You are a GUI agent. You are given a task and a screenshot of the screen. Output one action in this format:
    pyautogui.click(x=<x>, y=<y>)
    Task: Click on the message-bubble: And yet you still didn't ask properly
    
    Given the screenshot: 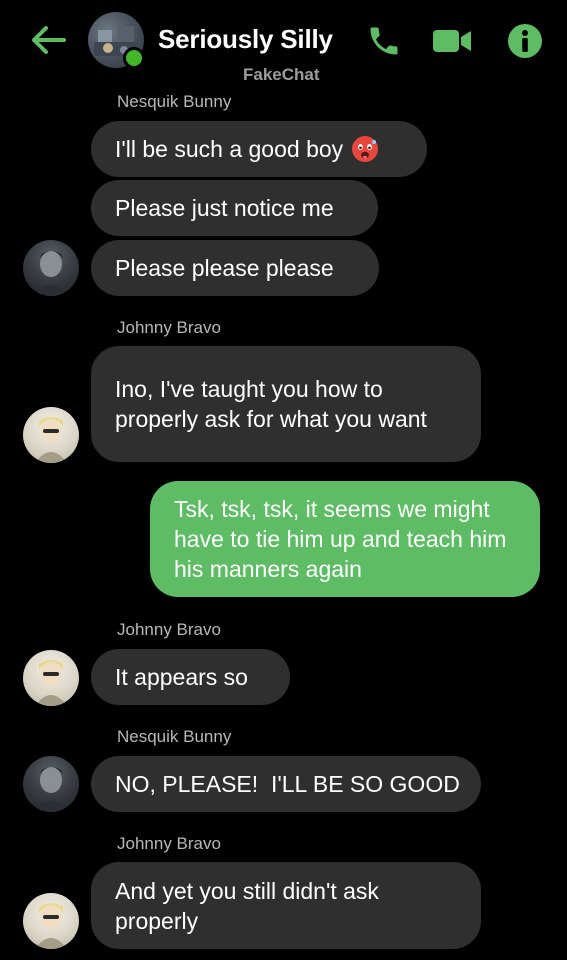 What is the action you would take?
    pyautogui.click(x=286, y=905)
    